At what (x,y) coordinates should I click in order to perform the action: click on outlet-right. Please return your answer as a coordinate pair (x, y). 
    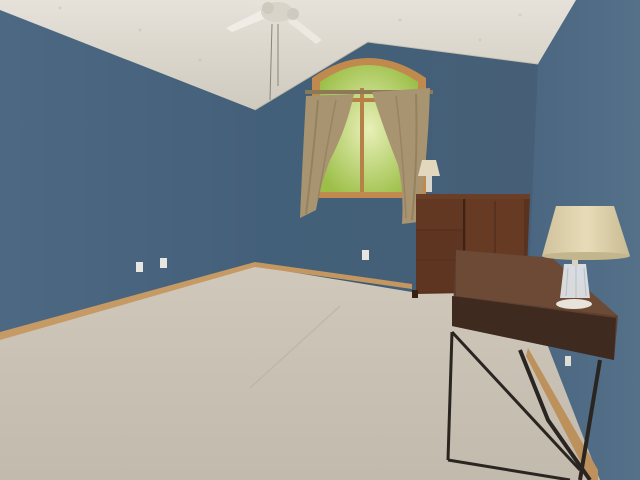
    Looking at the image, I should click on (568, 361).